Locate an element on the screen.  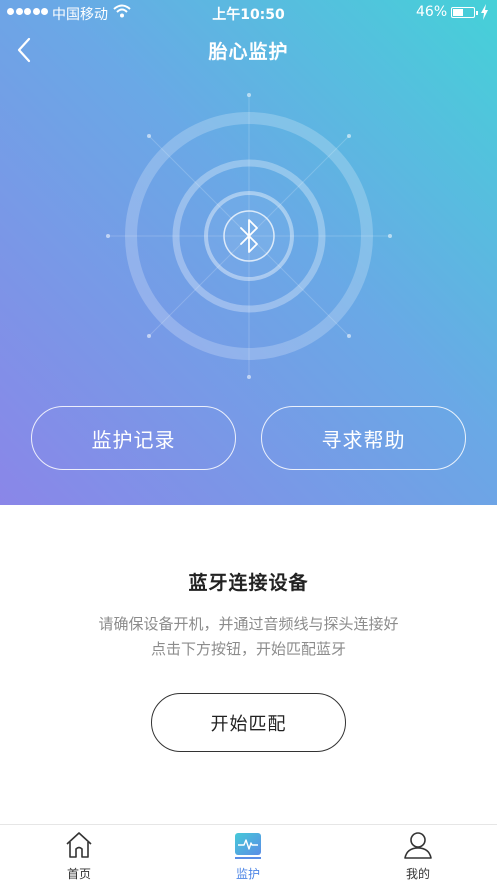
tab-mine-label: 我的 is located at coordinates (417, 874).